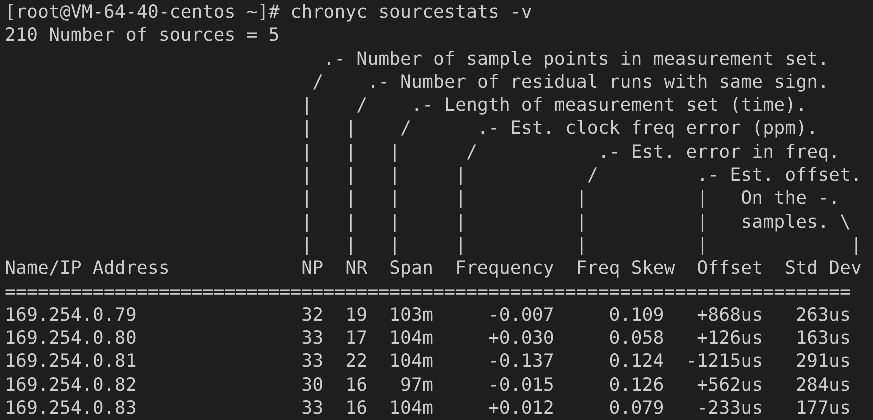  What do you see at coordinates (636, 338) in the screenshot?
I see `table-cell: 0.058` at bounding box center [636, 338].